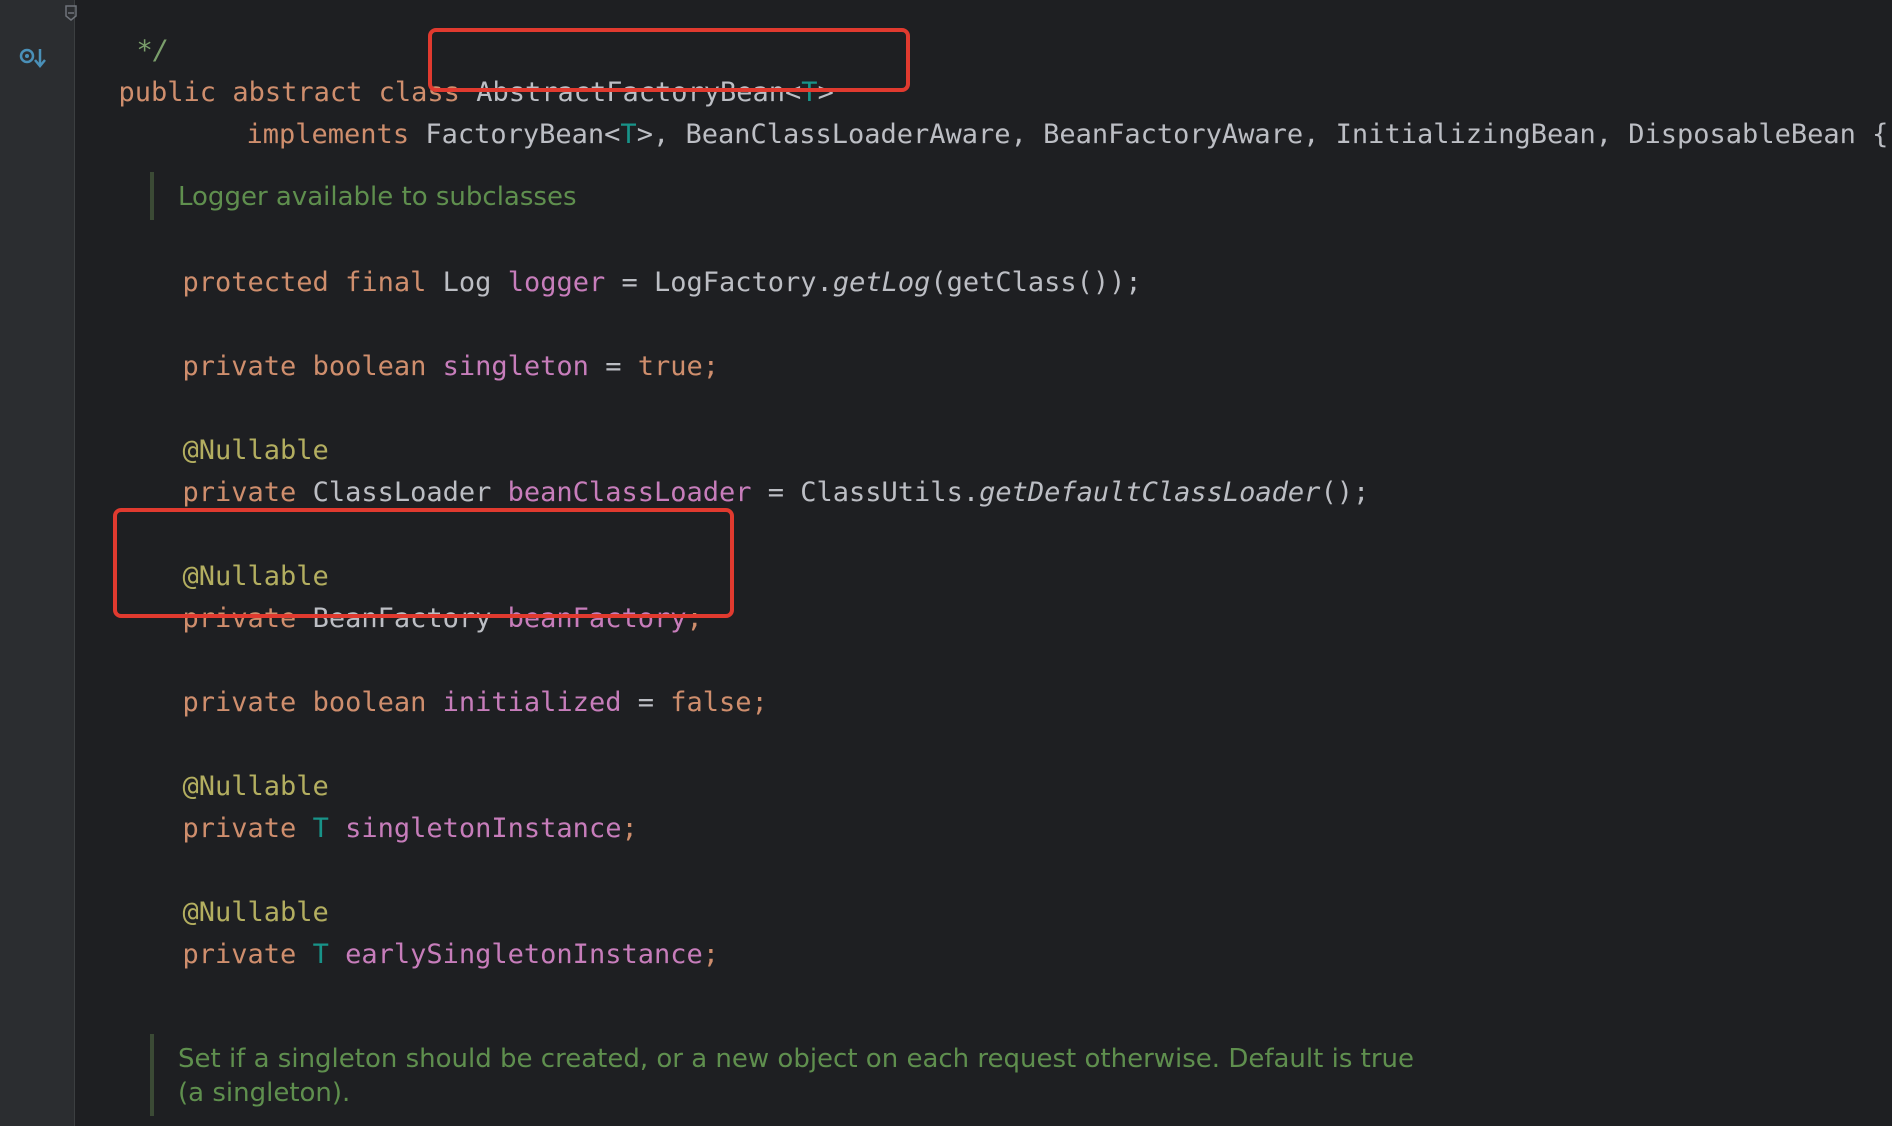  Describe the element at coordinates (394, 811) in the screenshot. I see `singletoninstance-declaration: private T singletonInstance;` at that location.